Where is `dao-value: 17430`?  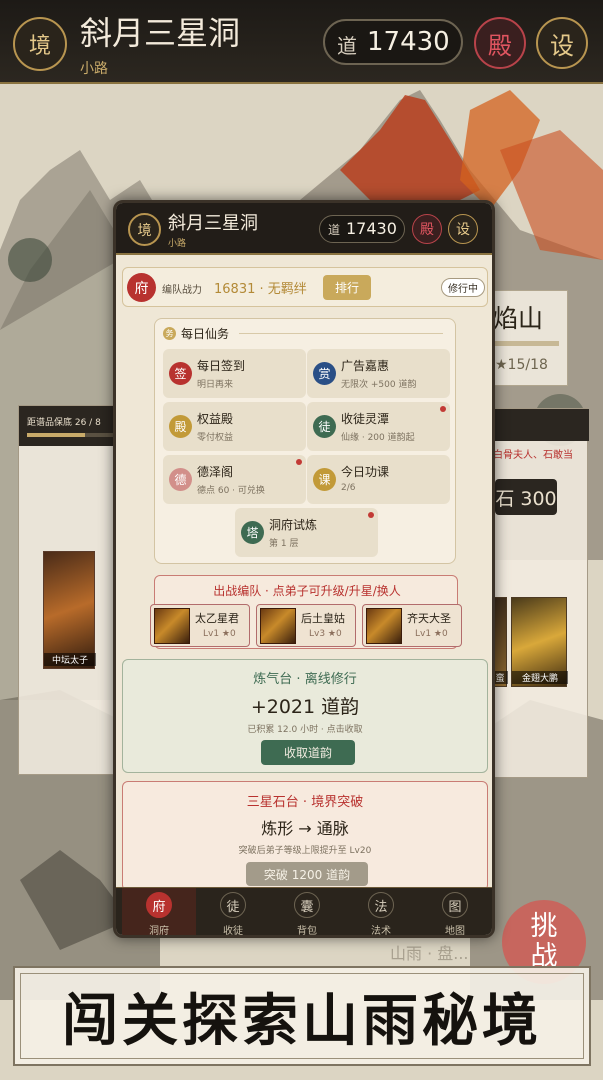
dao-value: 17430 is located at coordinates (408, 42).